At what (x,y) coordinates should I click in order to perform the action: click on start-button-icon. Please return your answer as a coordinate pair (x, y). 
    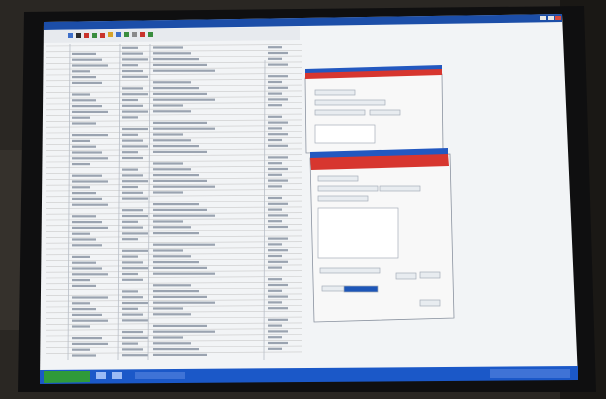
    Looking at the image, I should click on (67, 377).